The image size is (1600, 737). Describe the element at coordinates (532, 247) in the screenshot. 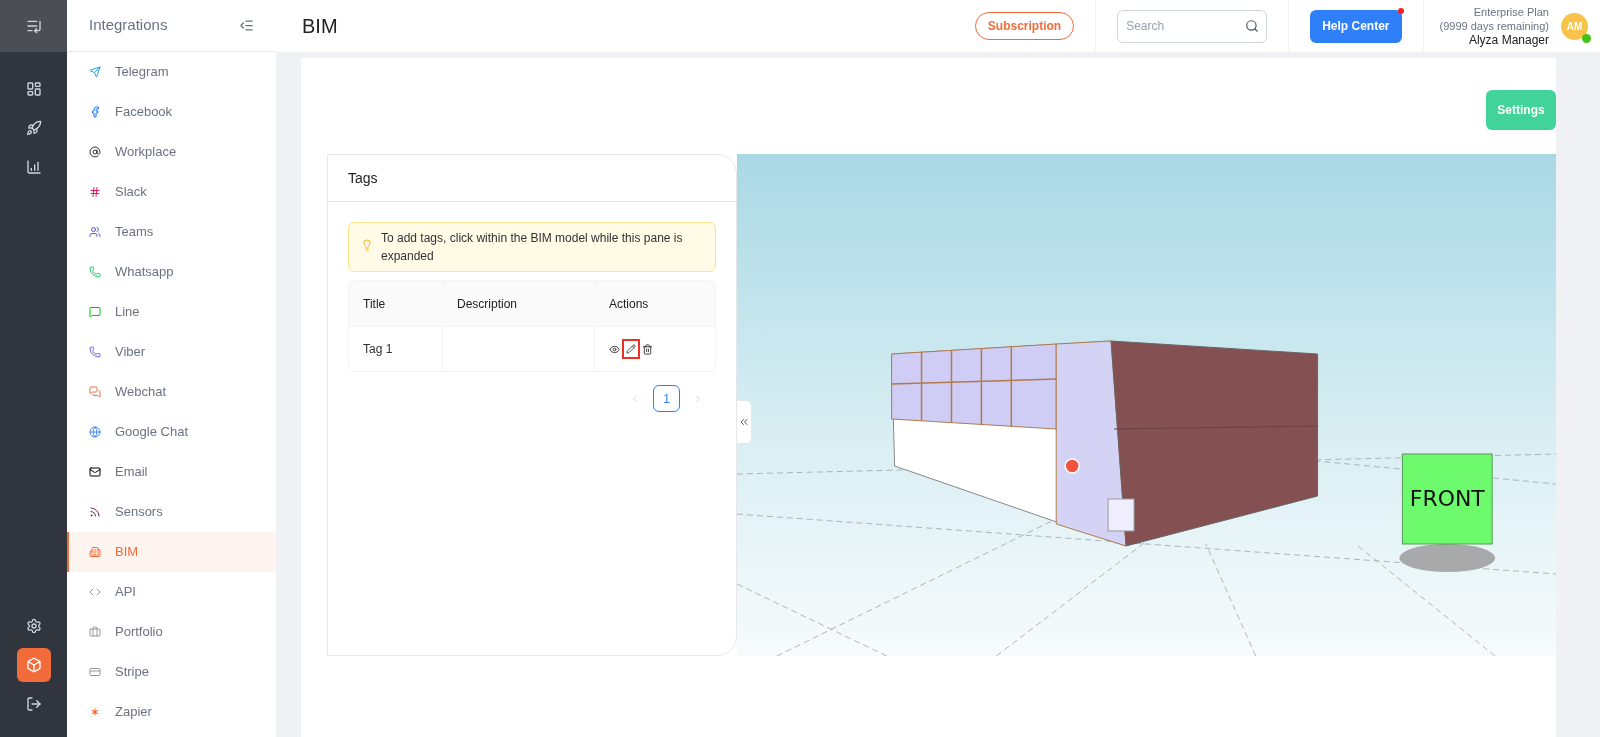

I see `hint-text: To add tags, click within the BIM model while this pane is expanded` at that location.